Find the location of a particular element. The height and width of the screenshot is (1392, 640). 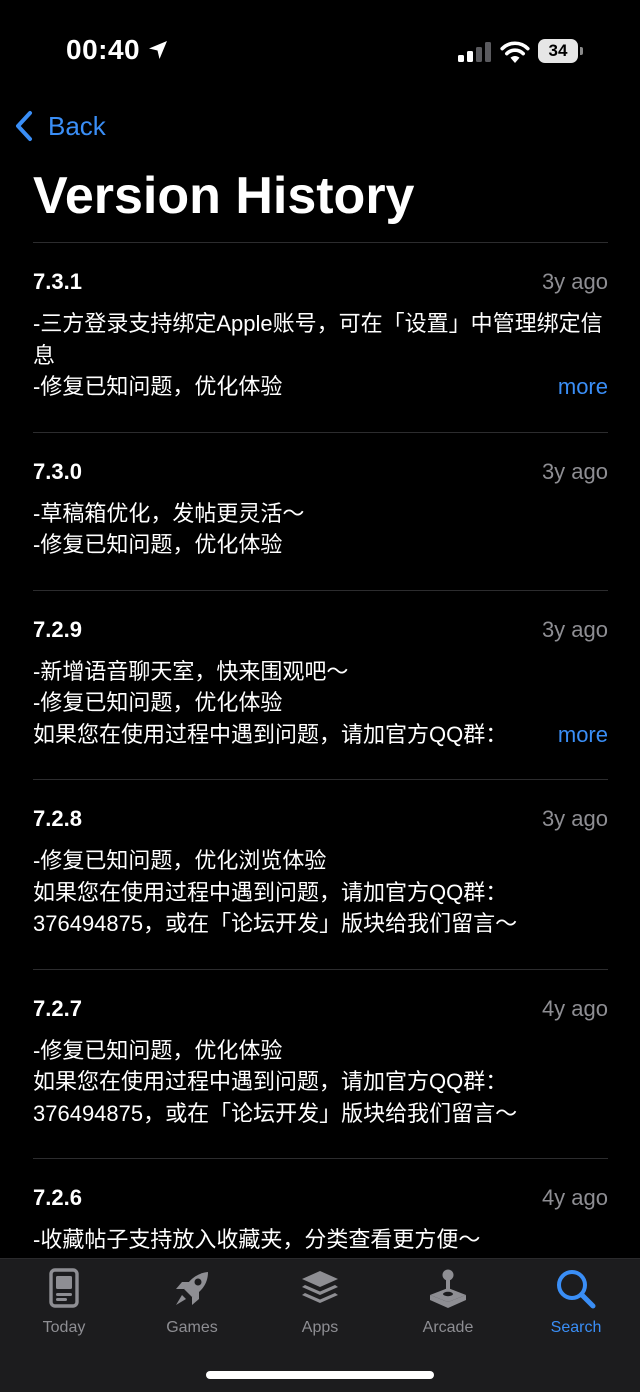

back-button: Back is located at coordinates (60, 126).